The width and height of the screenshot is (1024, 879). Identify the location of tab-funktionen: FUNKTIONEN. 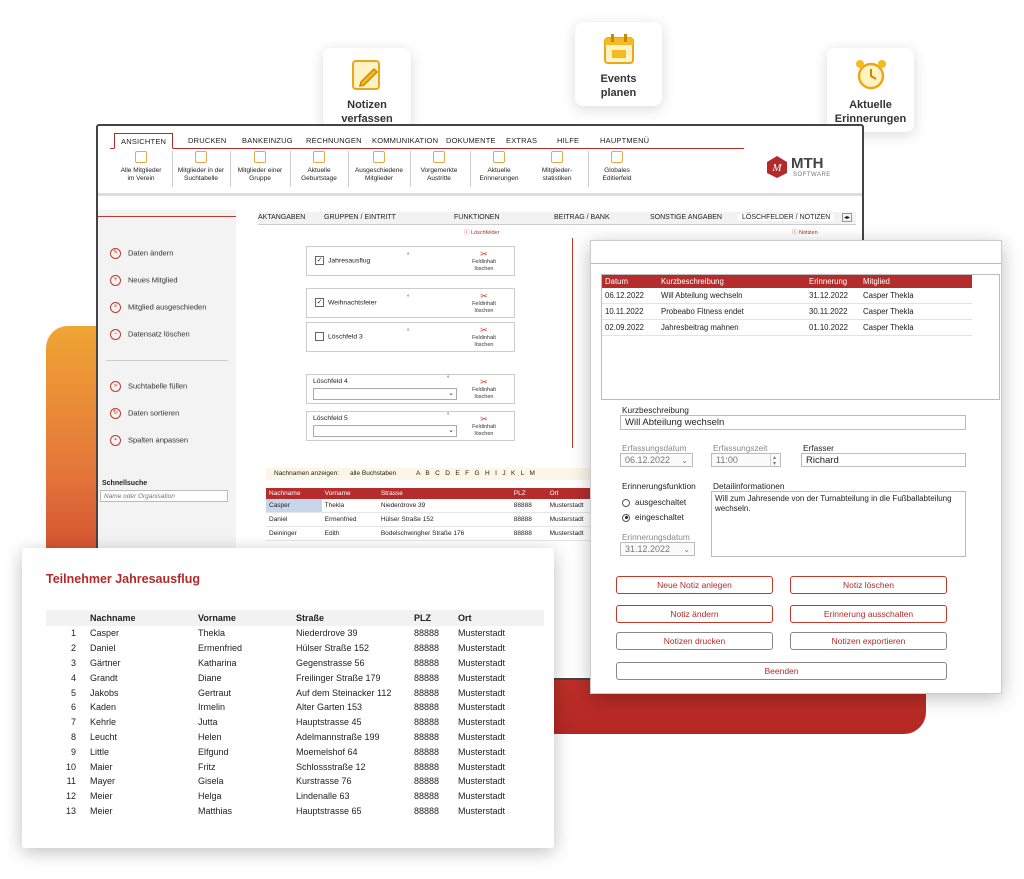
(477, 217).